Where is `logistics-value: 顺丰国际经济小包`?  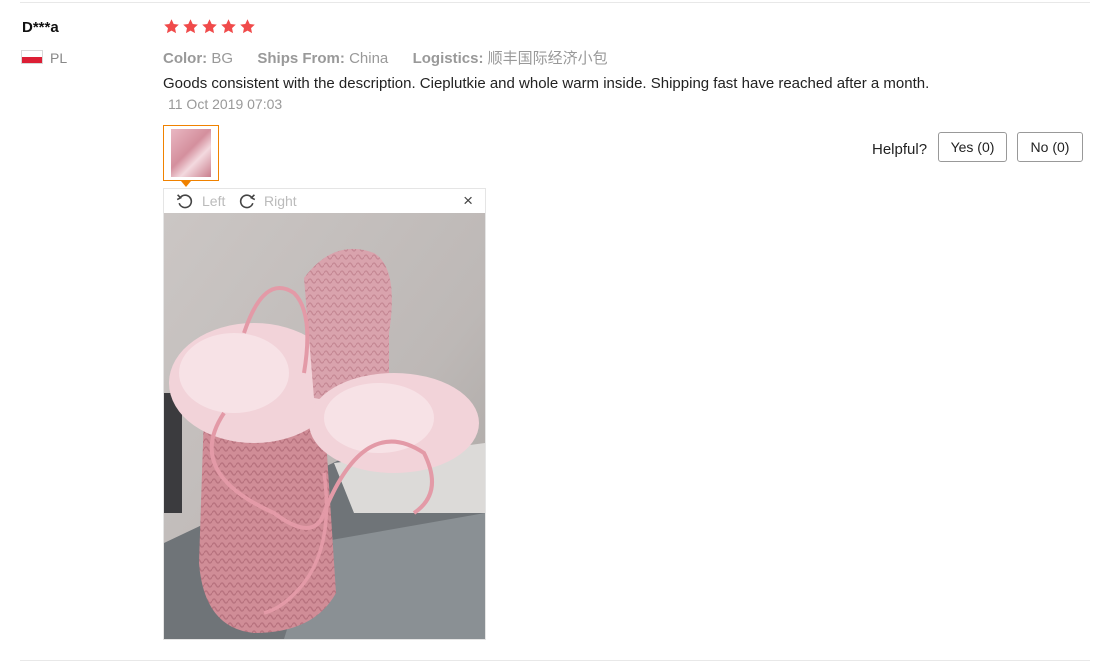 logistics-value: 顺丰国际经济小包 is located at coordinates (547, 58).